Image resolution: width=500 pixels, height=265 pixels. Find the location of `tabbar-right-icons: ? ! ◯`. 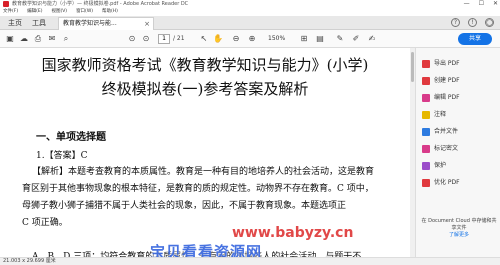

tabbar-right-icons: ? ! ◯ is located at coordinates (472, 22).